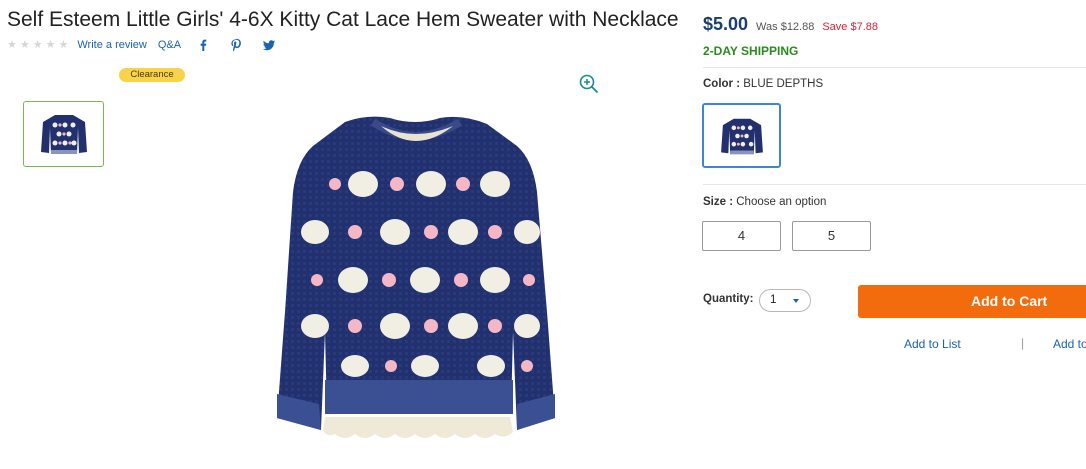 The height and width of the screenshot is (469, 1086). What do you see at coordinates (932, 344) in the screenshot?
I see `add-to-list-link: Add to List` at bounding box center [932, 344].